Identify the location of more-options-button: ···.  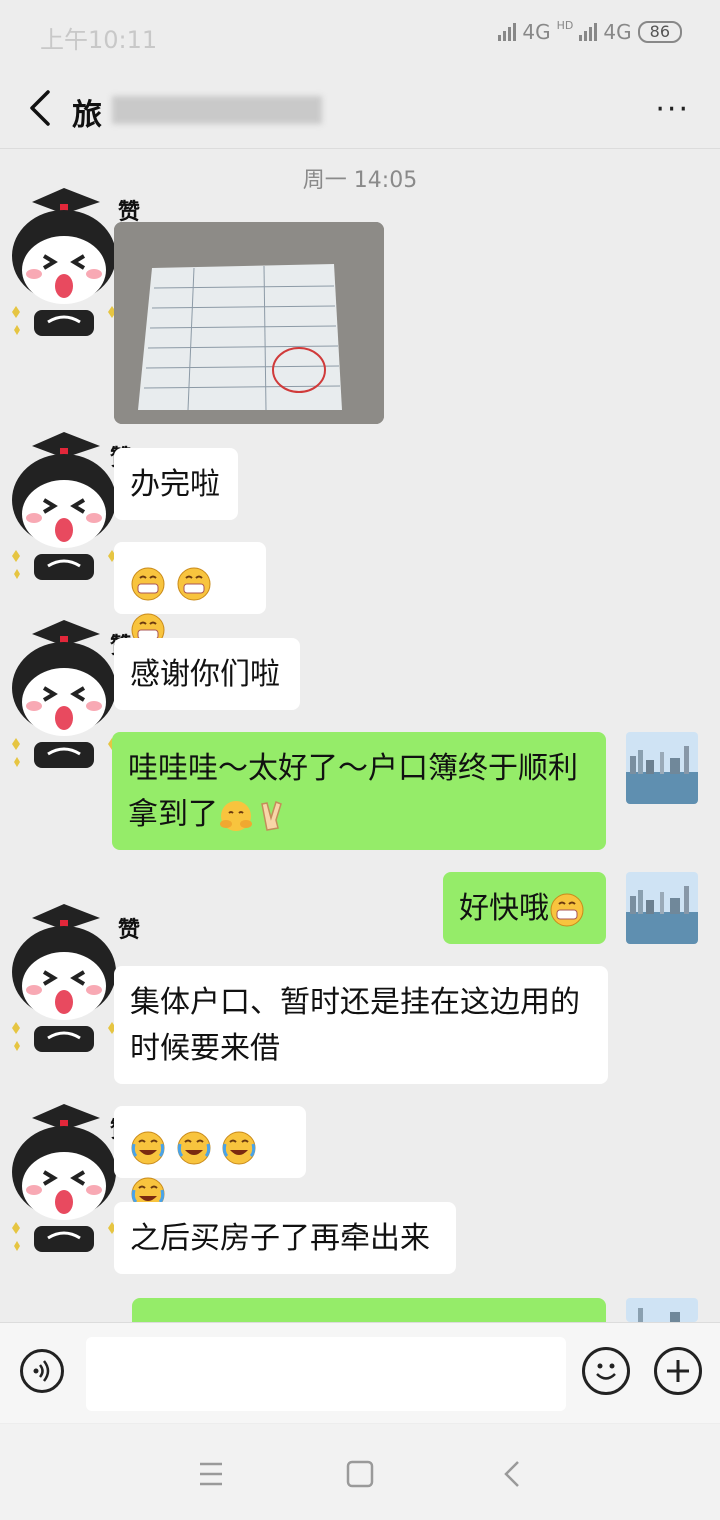
(672, 109).